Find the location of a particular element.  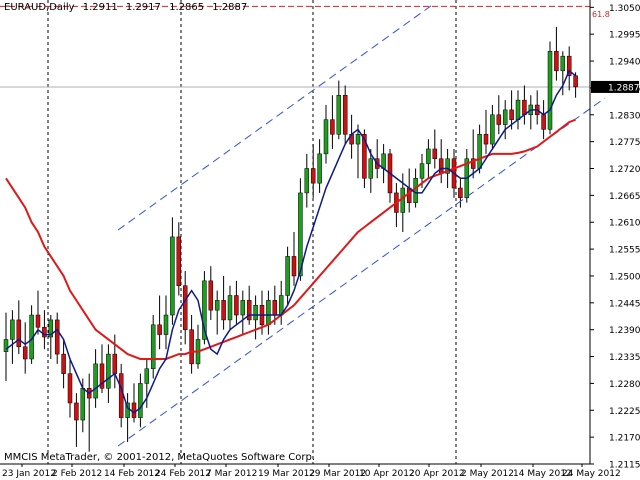

chart-header: EURAUD,Daily 1.2911 1.2917 1.2865 1.2887 is located at coordinates (128, 7).